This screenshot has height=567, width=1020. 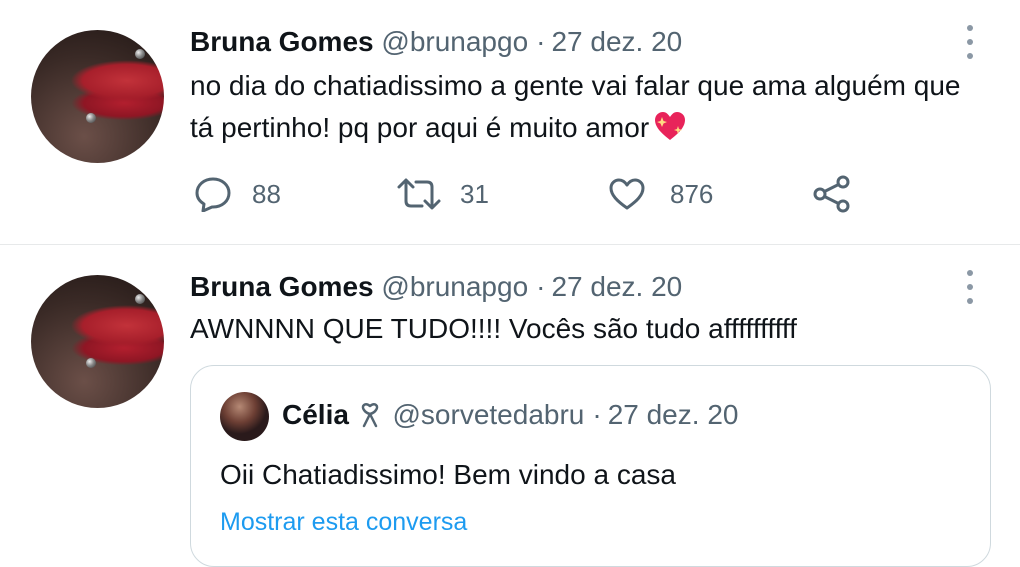 I want to click on reply-button: 88, so click(x=237, y=194).